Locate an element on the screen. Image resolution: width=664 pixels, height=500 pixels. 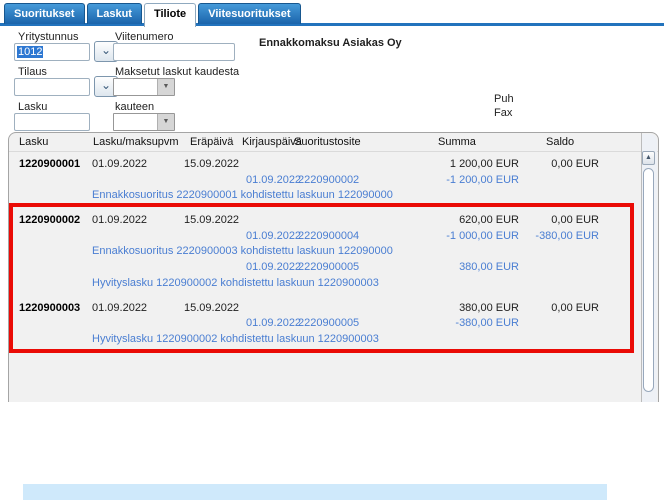
tilaus-label: Tilaus is located at coordinates (32, 72).